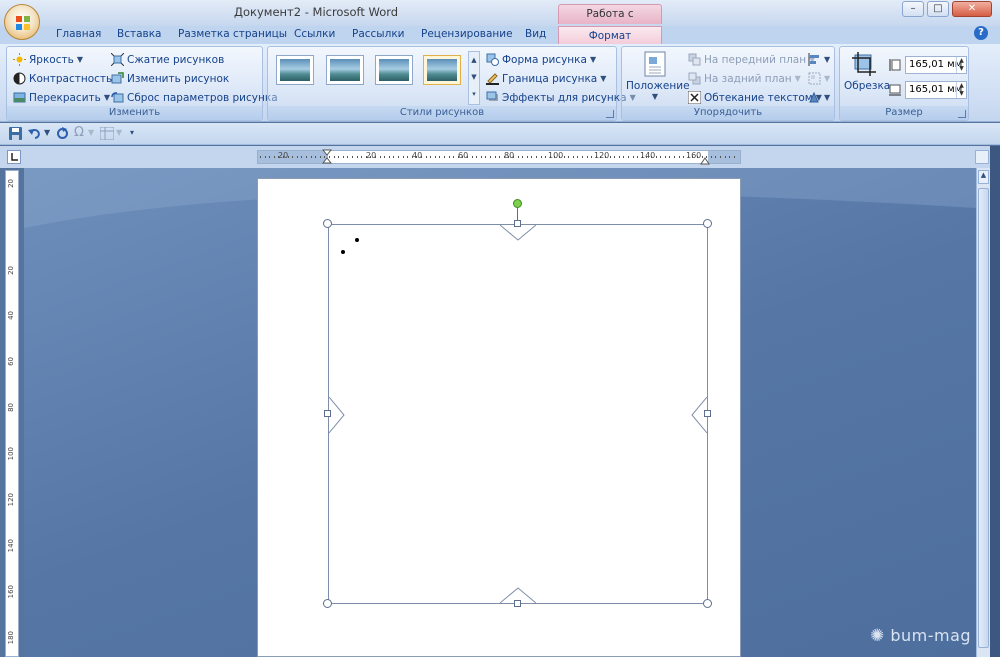 The width and height of the screenshot is (1000, 657). I want to click on scroll-up-icon: ▲, so click(983, 177).